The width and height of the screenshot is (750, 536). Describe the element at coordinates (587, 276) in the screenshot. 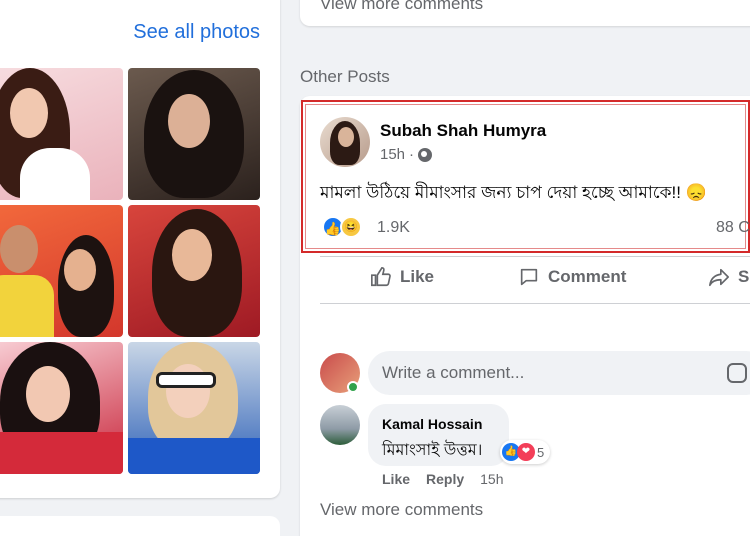

I see `comment-label: Comment` at that location.